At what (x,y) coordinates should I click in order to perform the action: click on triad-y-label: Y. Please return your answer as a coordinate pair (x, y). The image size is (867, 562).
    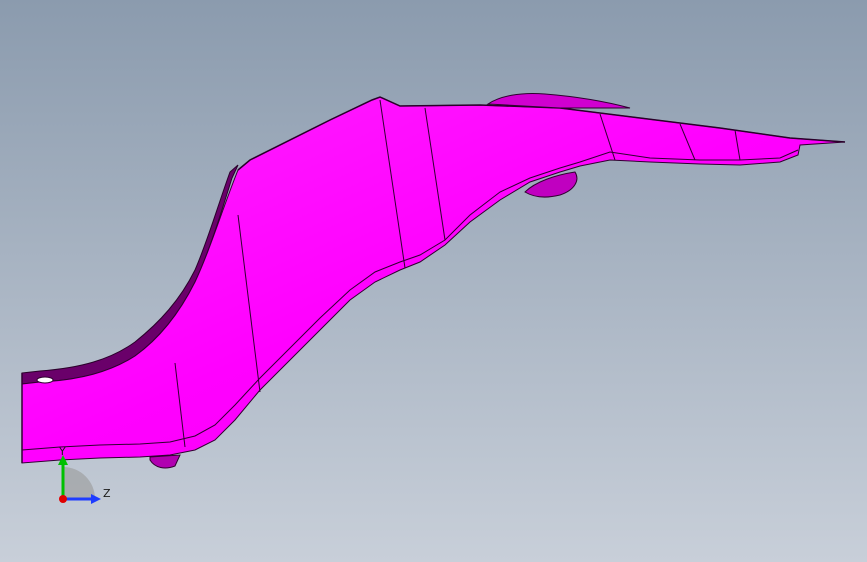
    Looking at the image, I should click on (62, 451).